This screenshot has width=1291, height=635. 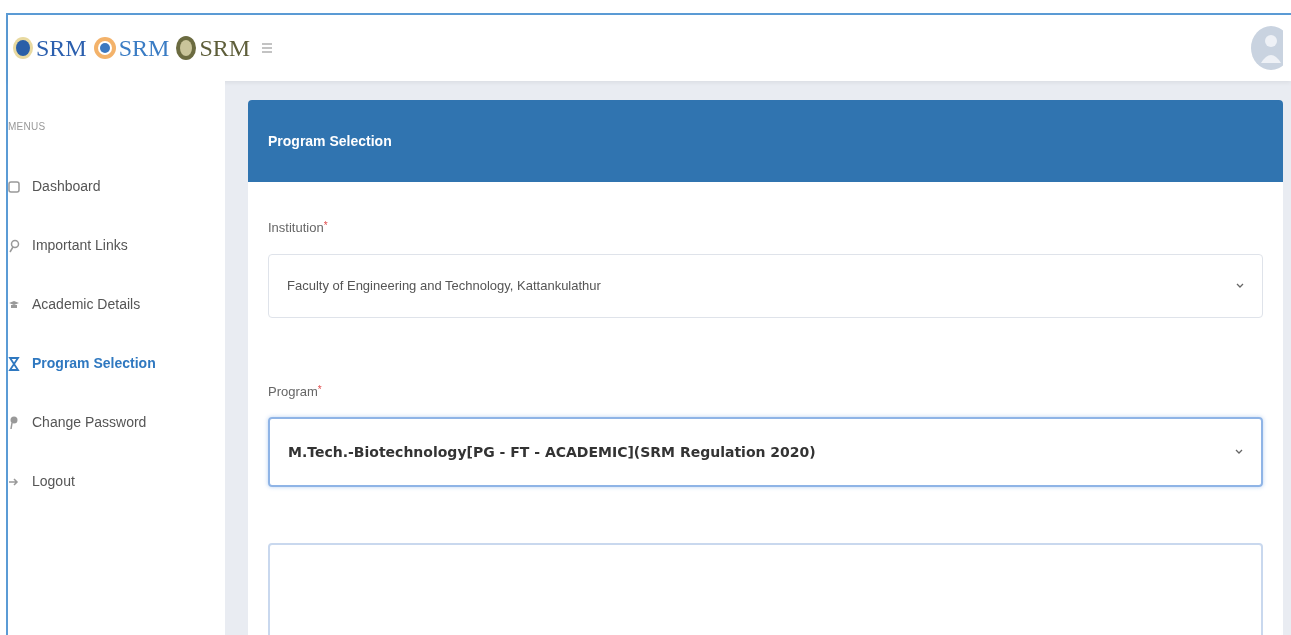 What do you see at coordinates (293, 391) in the screenshot?
I see `field-label: Program` at bounding box center [293, 391].